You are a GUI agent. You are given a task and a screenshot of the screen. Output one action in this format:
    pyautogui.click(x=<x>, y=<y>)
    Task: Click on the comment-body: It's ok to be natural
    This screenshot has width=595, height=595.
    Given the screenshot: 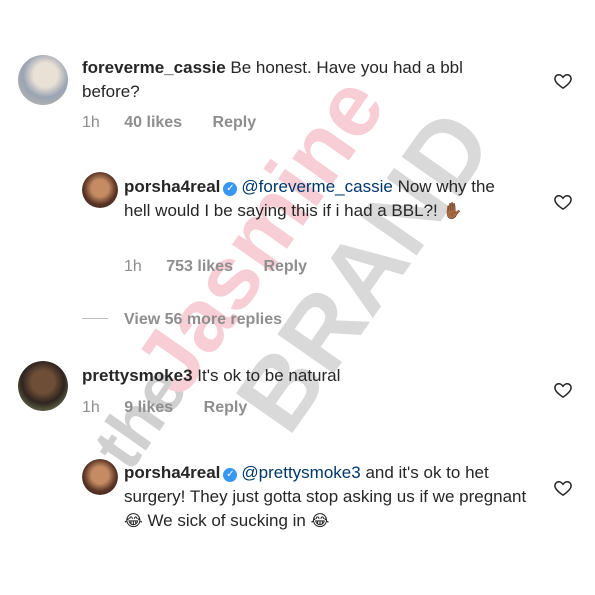 What is the action you would take?
    pyautogui.click(x=269, y=375)
    